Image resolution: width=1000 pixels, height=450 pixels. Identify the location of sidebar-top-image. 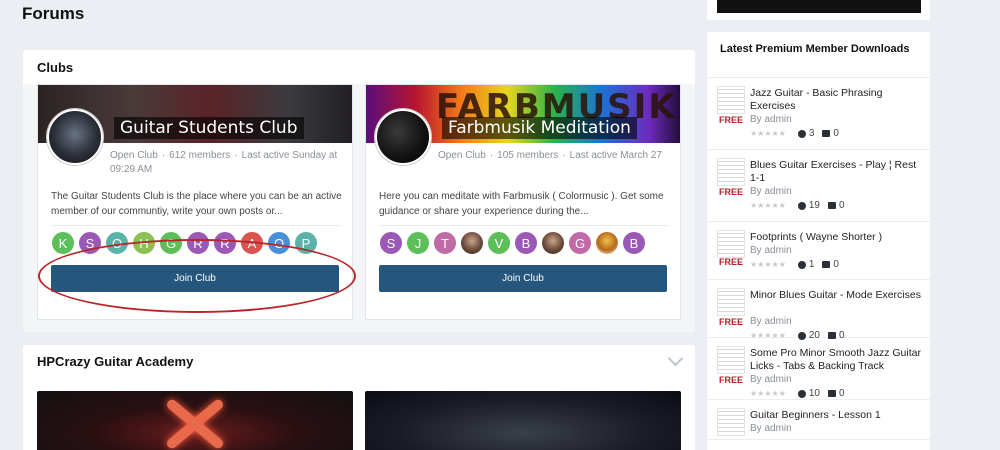
(819, 6).